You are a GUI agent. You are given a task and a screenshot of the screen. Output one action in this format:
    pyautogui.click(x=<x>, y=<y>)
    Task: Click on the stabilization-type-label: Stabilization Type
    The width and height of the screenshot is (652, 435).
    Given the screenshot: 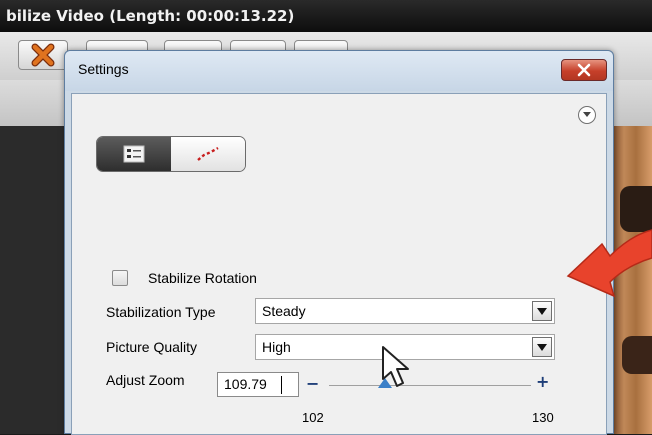 What is the action you would take?
    pyautogui.click(x=161, y=312)
    